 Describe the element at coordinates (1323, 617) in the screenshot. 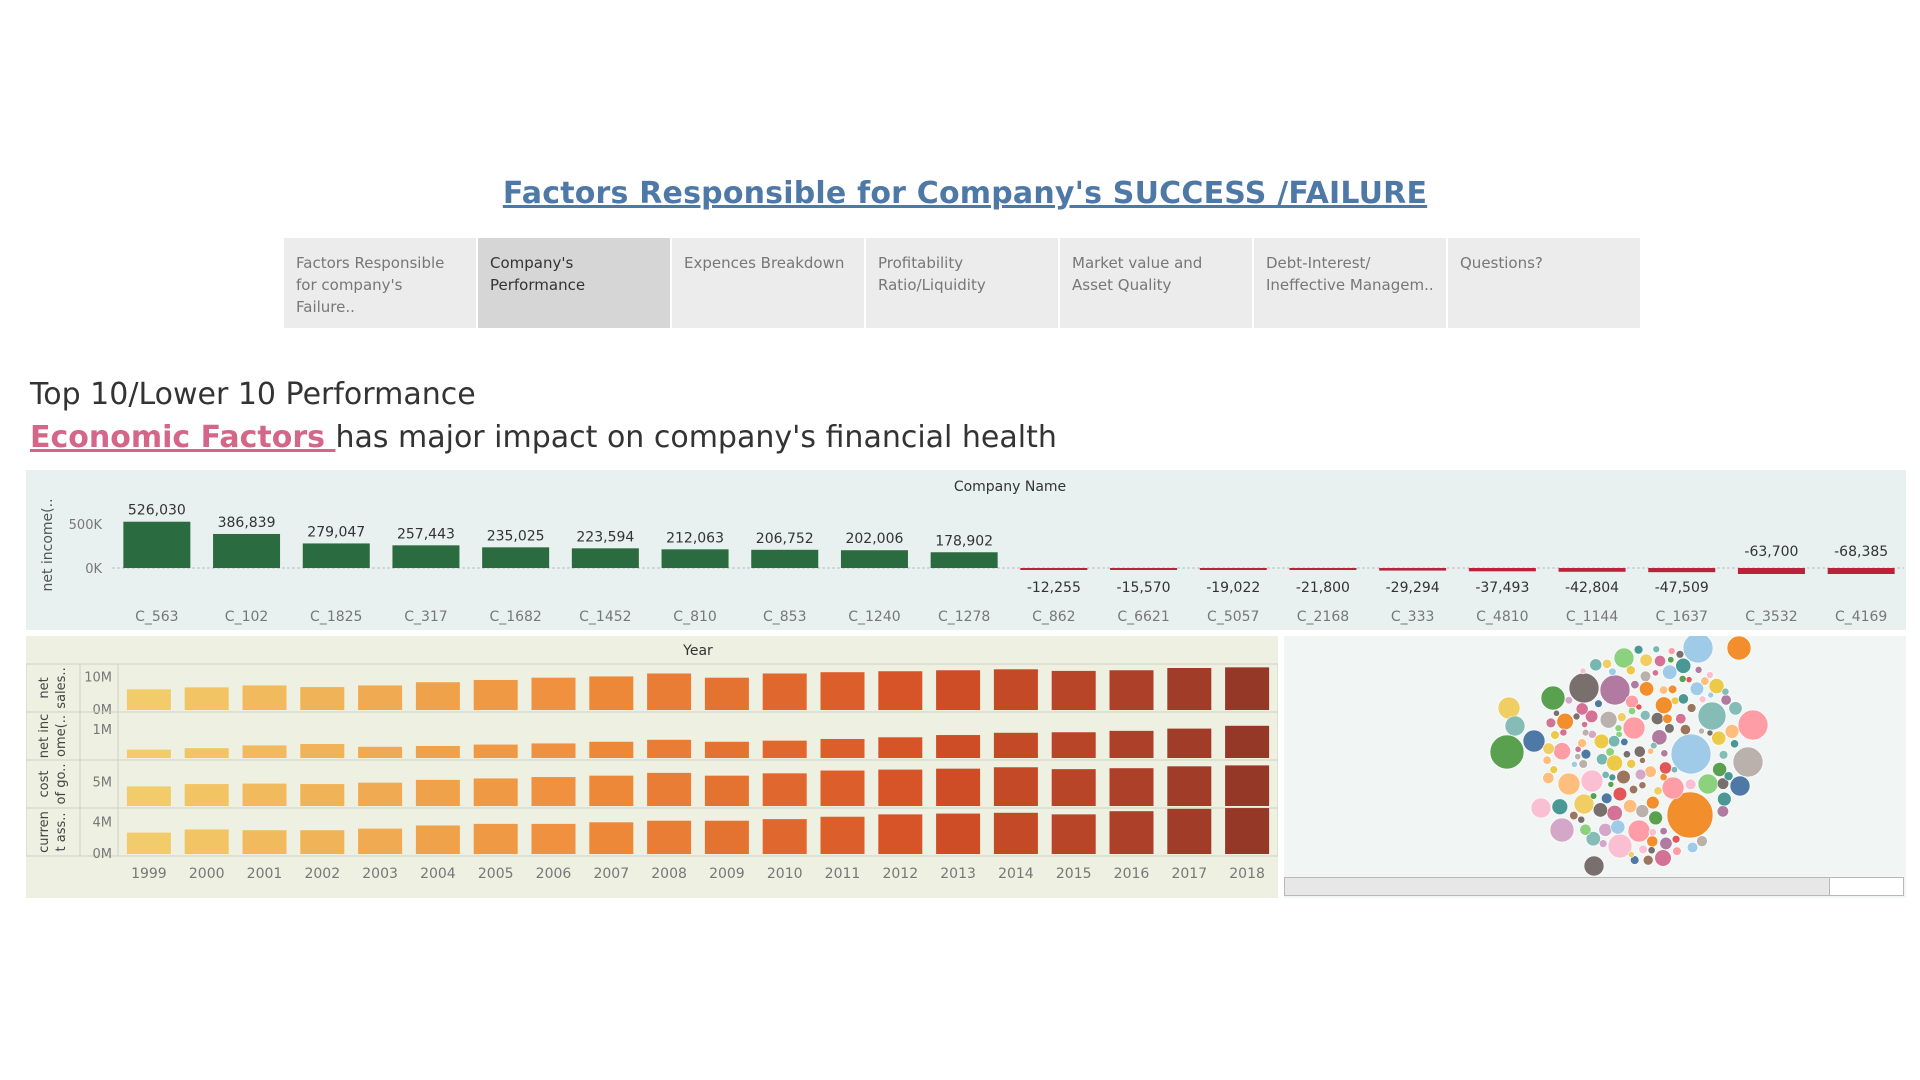

I see `company-name-label: C_2168` at that location.